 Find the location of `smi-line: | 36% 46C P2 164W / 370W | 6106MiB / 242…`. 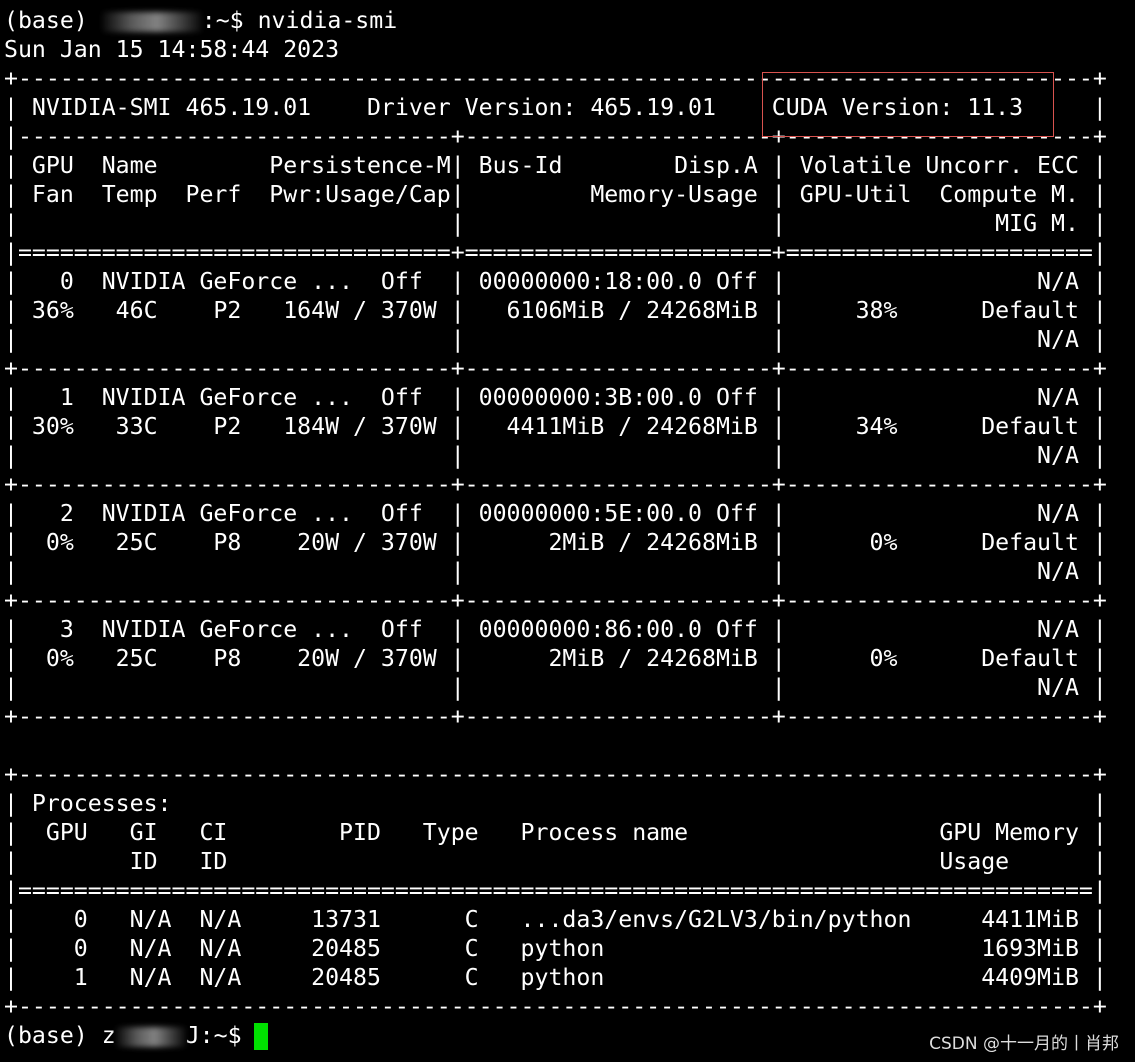

smi-line: | 36% 46C P2 164W / 370W | 6106MiB / 242… is located at coordinates (555, 310).